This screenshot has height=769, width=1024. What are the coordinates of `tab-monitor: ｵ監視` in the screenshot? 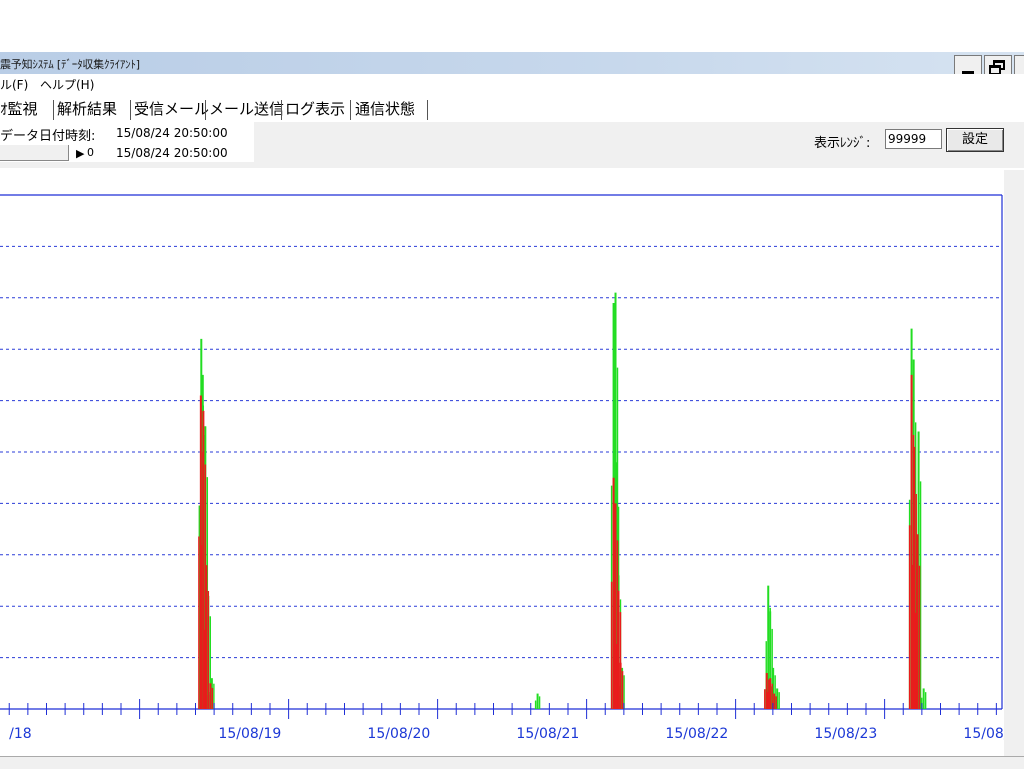 It's located at (19, 108).